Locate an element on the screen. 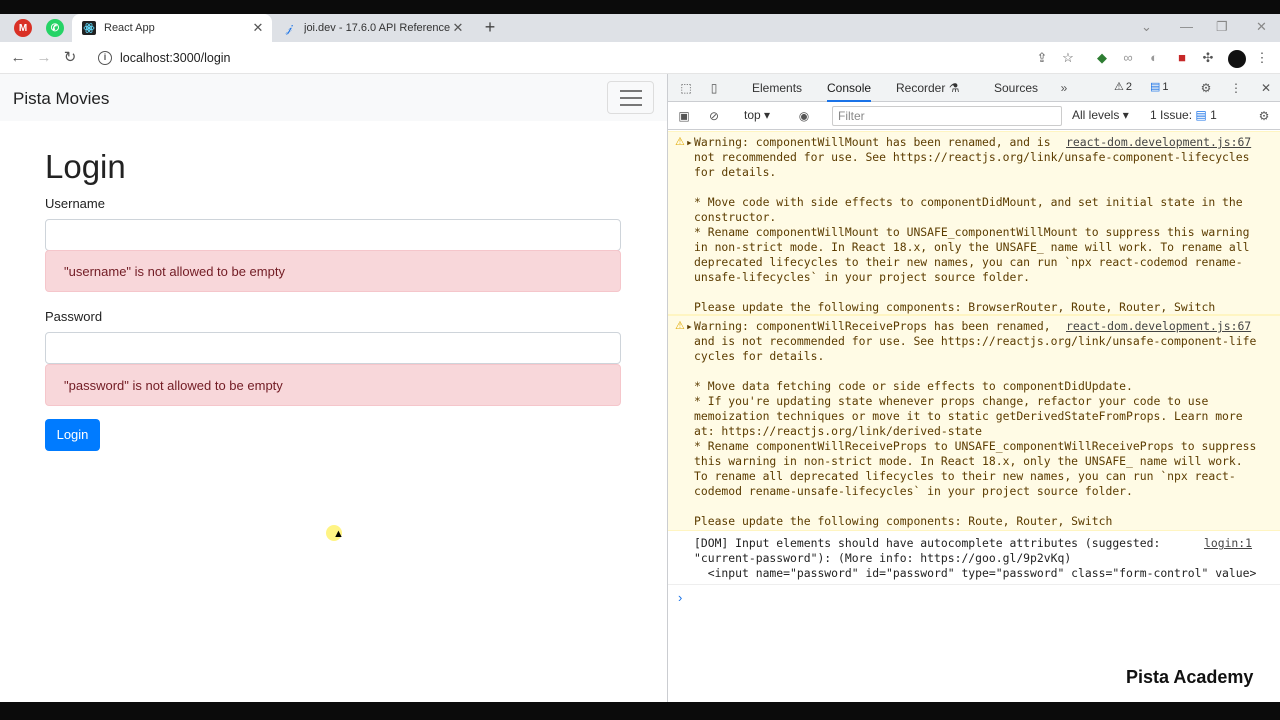 This screenshot has width=1280, height=720. inspect-element-icon: ⬚ is located at coordinates (686, 88).